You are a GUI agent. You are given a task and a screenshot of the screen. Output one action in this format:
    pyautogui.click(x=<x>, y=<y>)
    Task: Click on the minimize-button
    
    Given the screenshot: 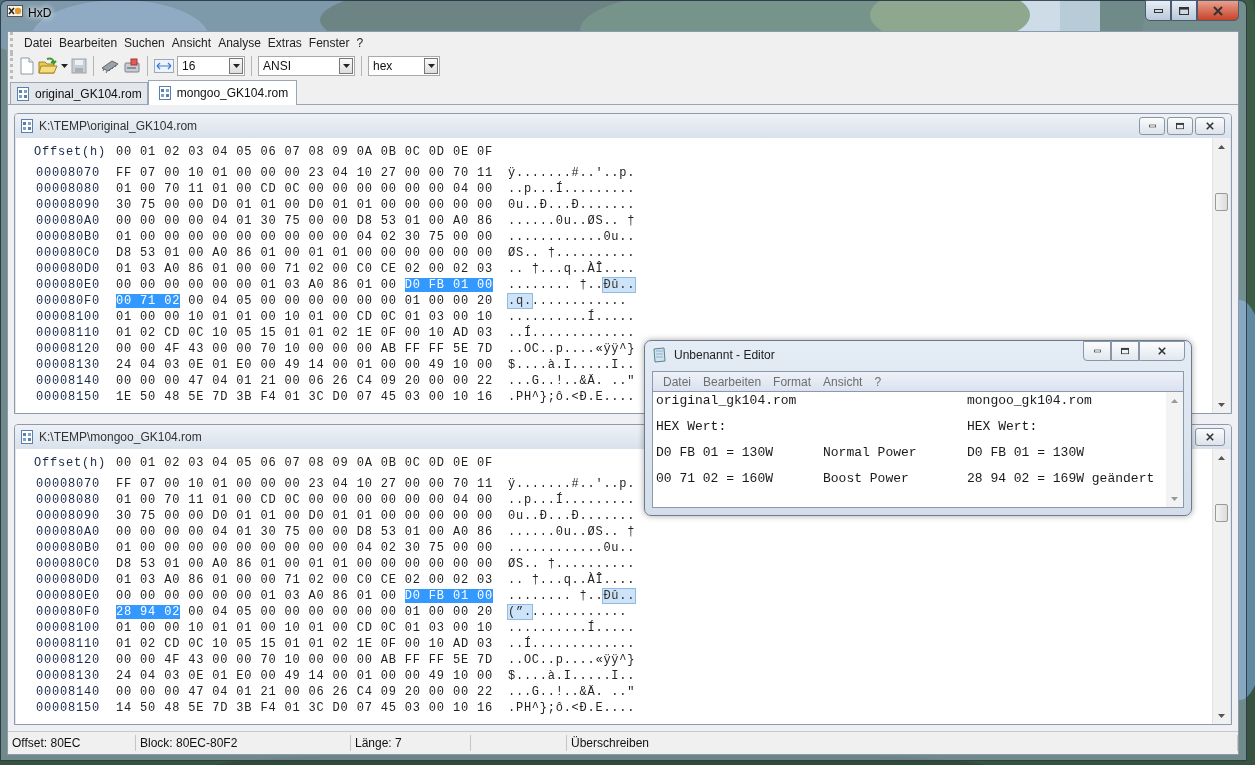 What is the action you would take?
    pyautogui.click(x=1158, y=10)
    